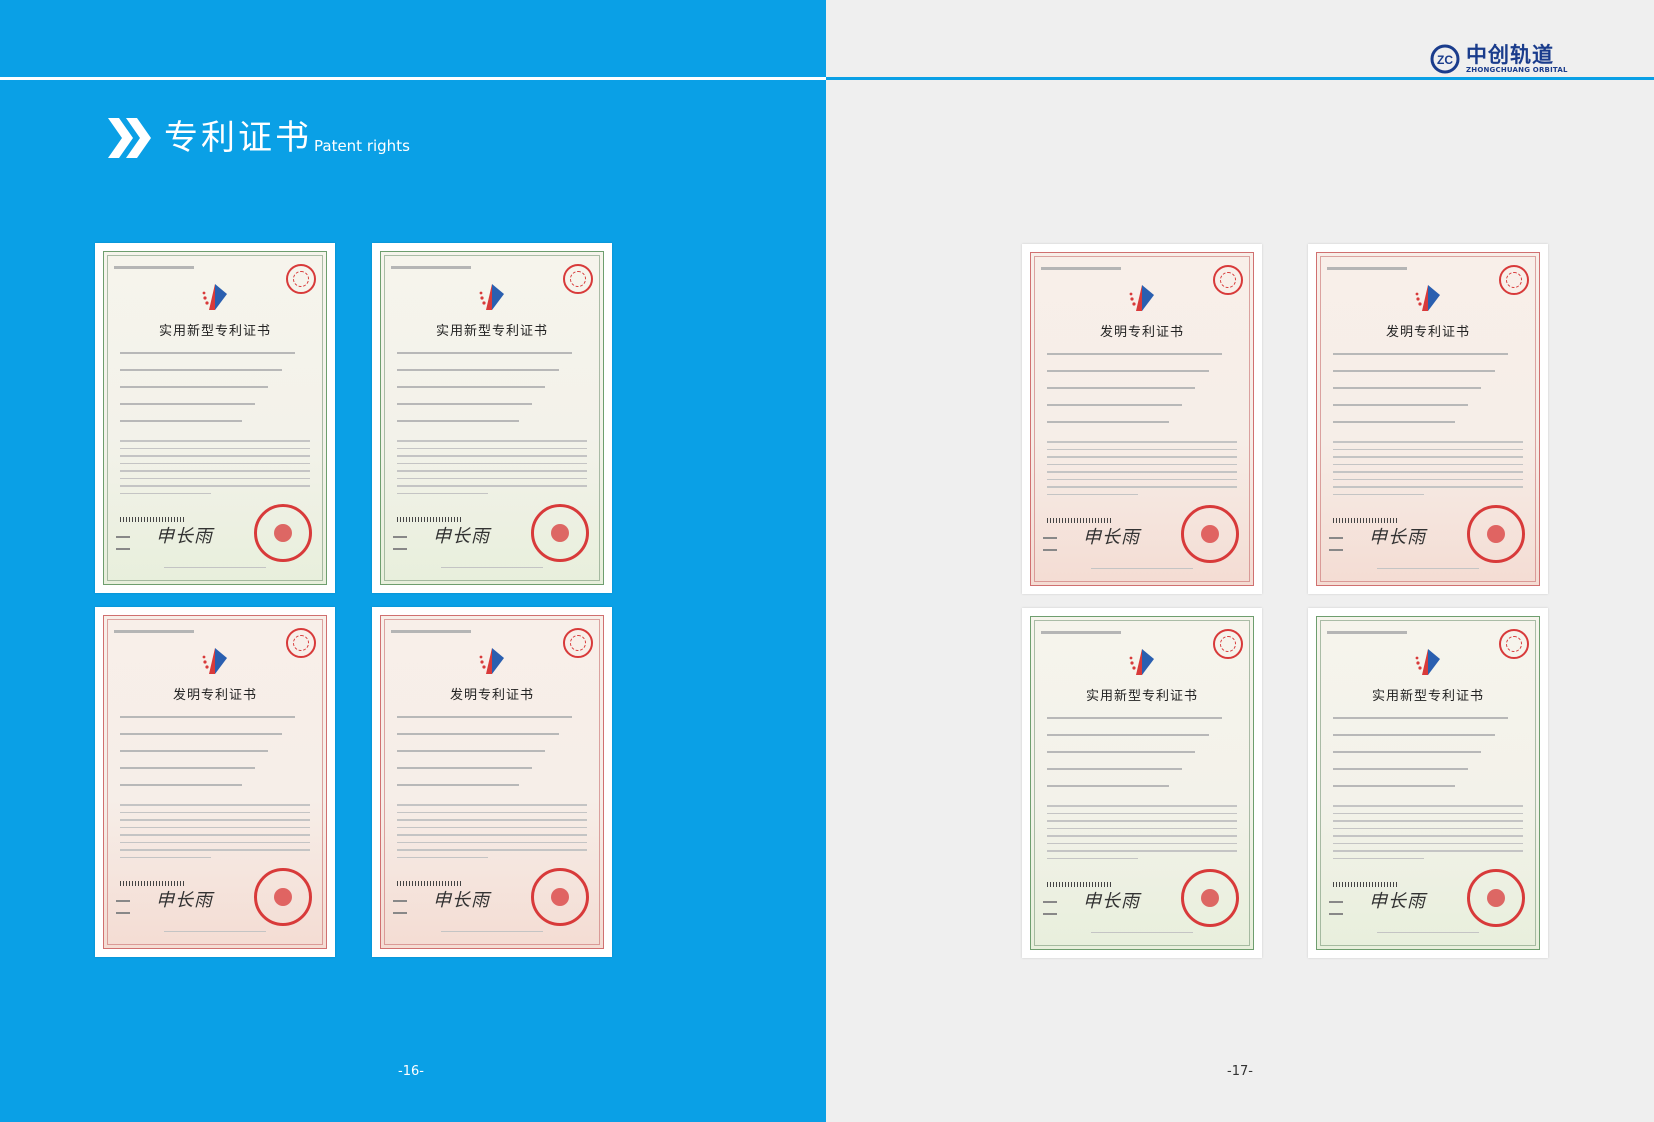  Describe the element at coordinates (238, 138) in the screenshot. I see `section-title-cn: 专利证书` at that location.